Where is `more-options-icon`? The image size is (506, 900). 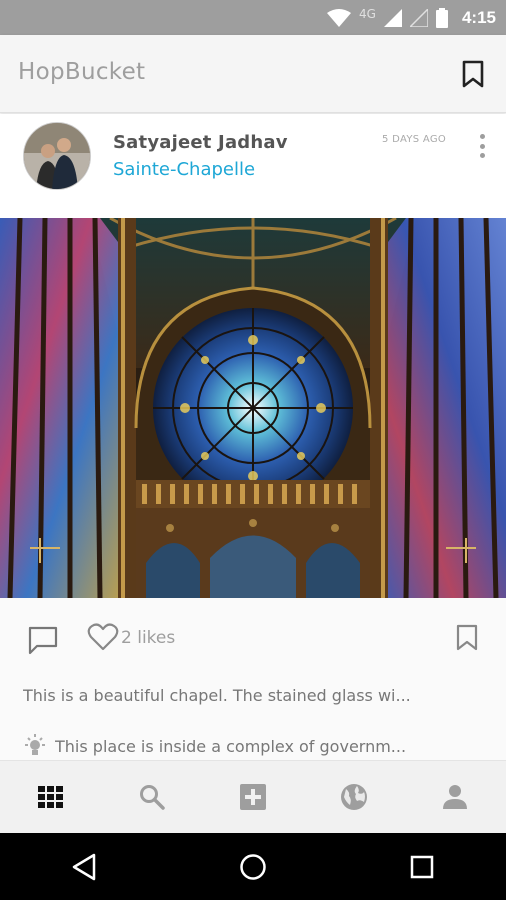 more-options-icon is located at coordinates (482, 146).